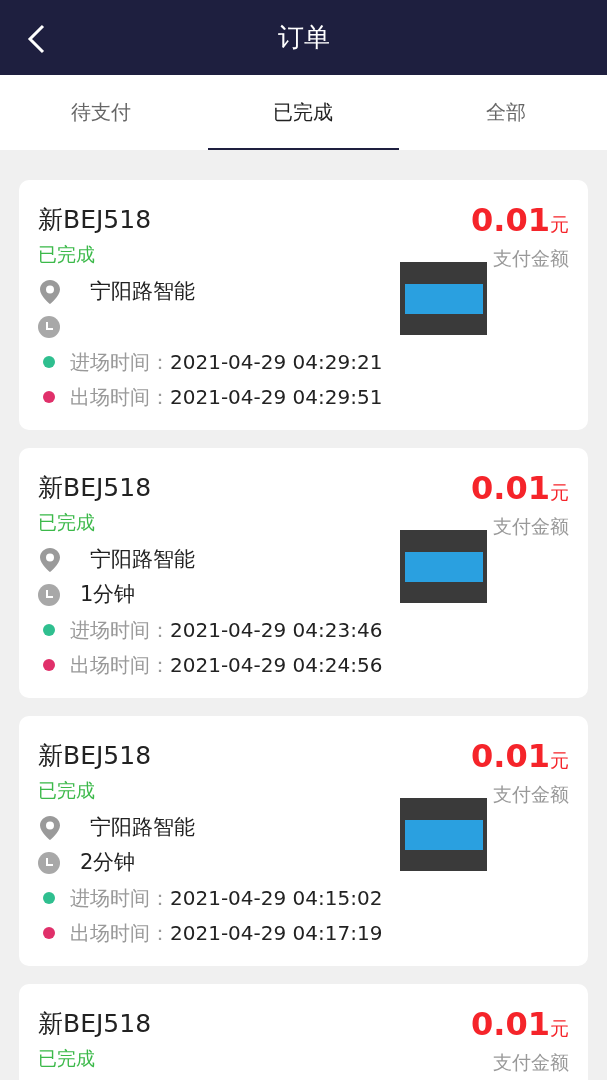 This screenshot has width=607, height=1080. What do you see at coordinates (276, 397) in the screenshot?
I see `time-value: 2021-04-29 04:29:51` at bounding box center [276, 397].